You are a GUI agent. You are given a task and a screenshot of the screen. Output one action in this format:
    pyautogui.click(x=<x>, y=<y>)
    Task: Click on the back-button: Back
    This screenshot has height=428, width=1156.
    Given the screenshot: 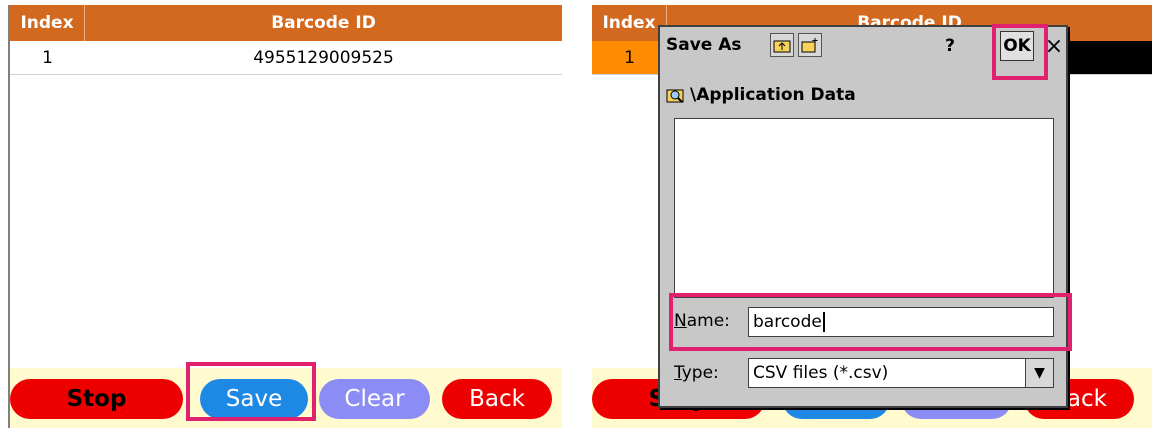 What is the action you would take?
    pyautogui.click(x=497, y=399)
    